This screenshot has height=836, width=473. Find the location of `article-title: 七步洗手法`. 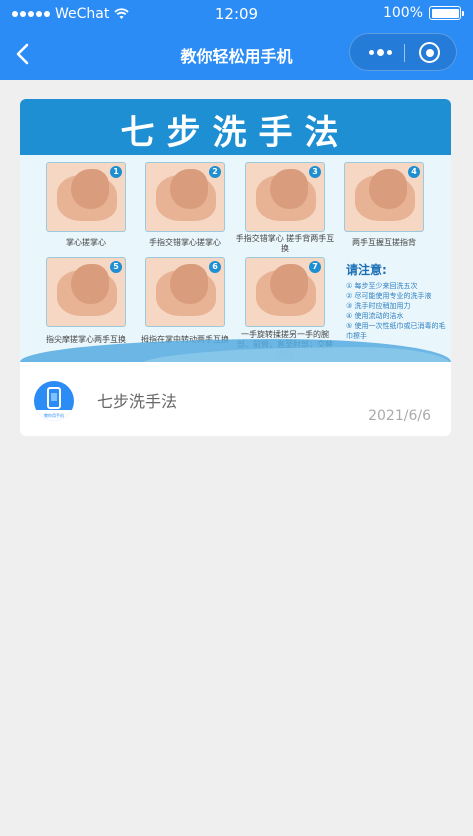

article-title: 七步洗手法 is located at coordinates (137, 400).